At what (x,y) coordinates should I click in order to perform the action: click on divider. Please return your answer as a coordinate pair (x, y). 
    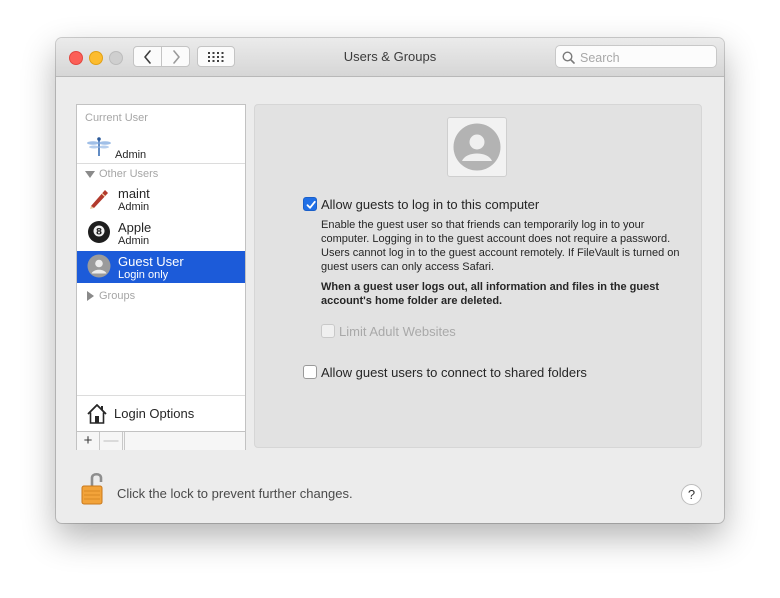
    Looking at the image, I should click on (161, 163).